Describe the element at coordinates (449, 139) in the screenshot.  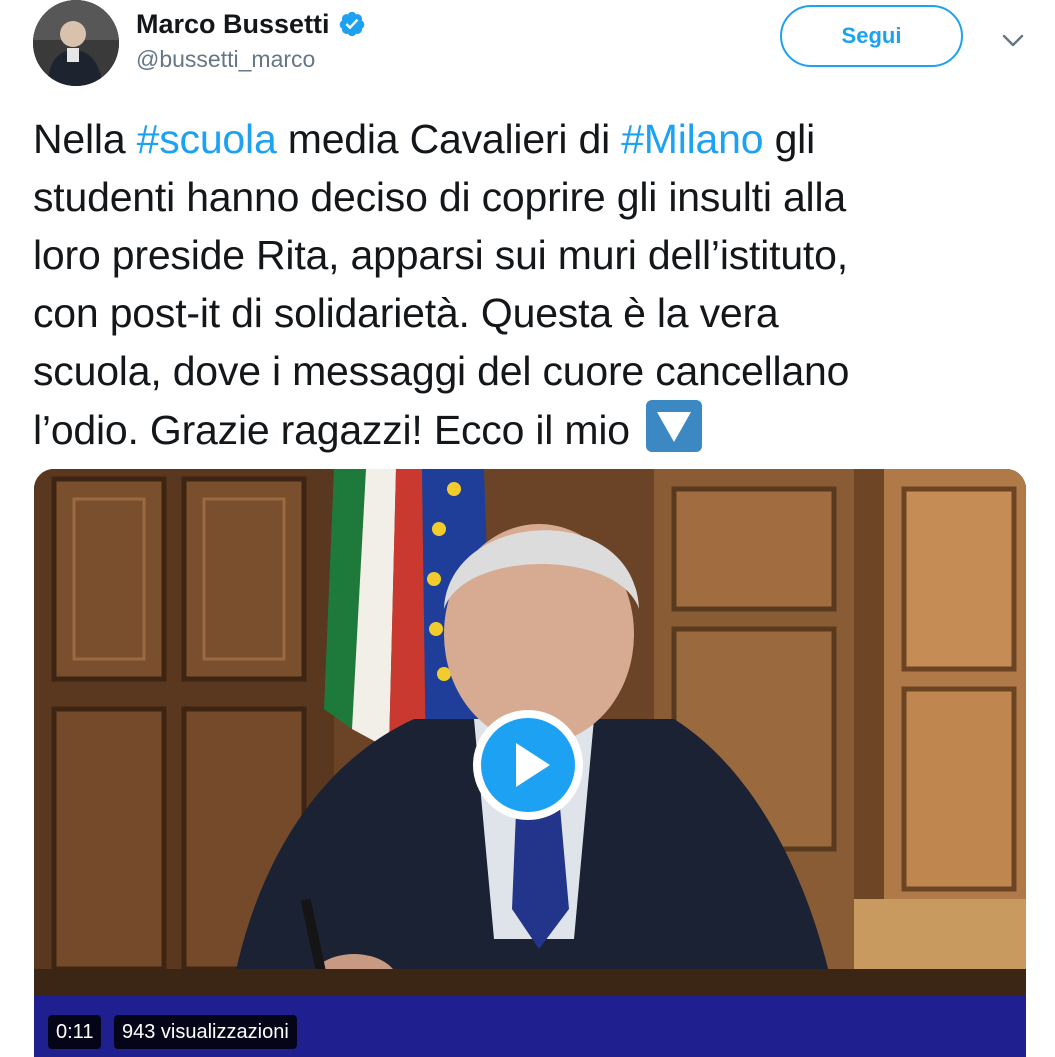
I see `tweet-text-segment: media Cavalieri di` at that location.